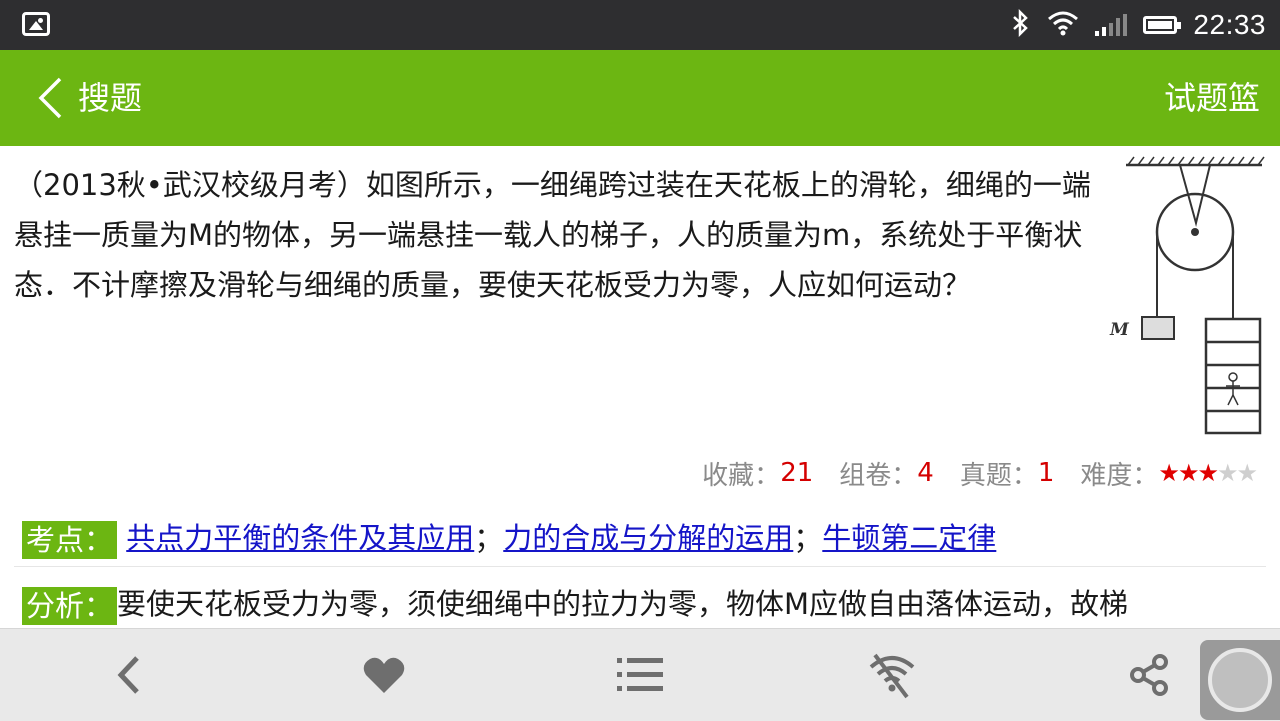 Image resolution: width=1280 pixels, height=721 pixels. Describe the element at coordinates (797, 473) in the screenshot. I see `collect-count: 21` at that location.